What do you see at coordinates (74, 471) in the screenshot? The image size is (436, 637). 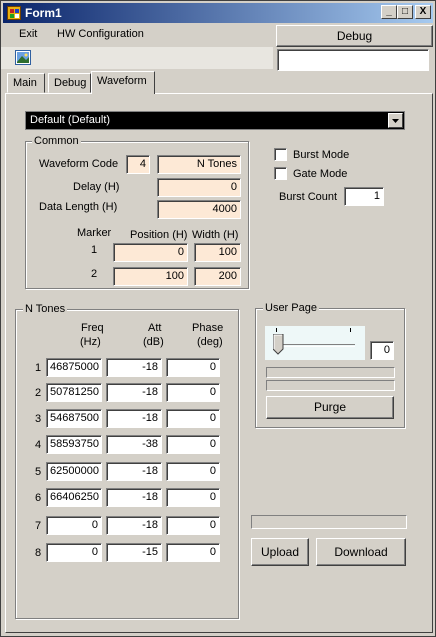 I see `tone-freq-field: 62500000` at bounding box center [74, 471].